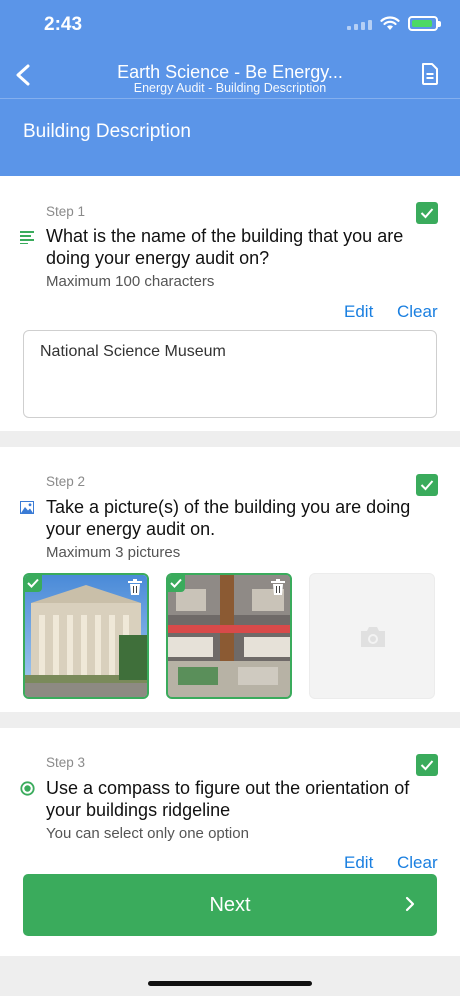 The image size is (460, 996). Describe the element at coordinates (427, 485) in the screenshot. I see `step-2-check-icon` at that location.